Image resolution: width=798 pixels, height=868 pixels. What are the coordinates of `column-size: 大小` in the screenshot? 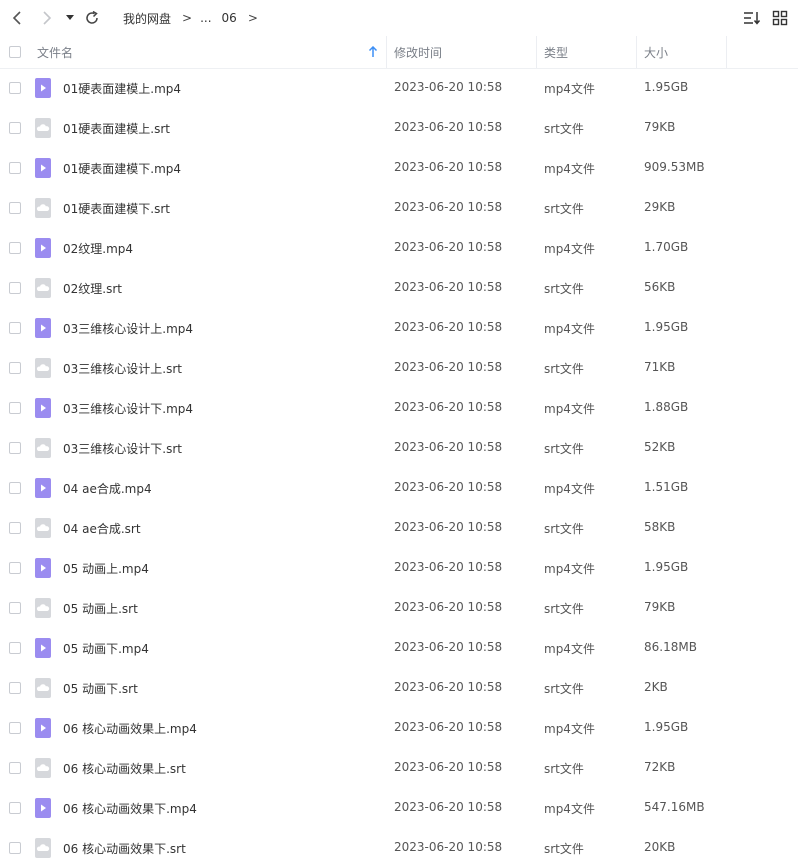 It's located at (656, 52).